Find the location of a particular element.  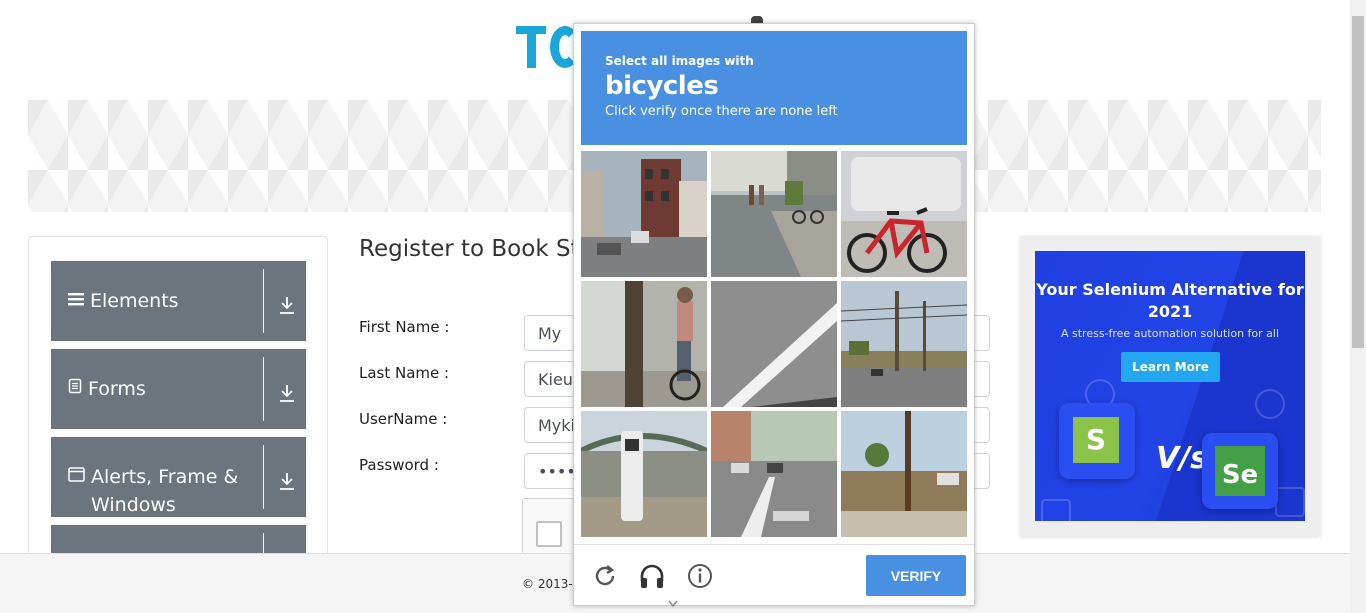

footer-copyright: © 2013-2 is located at coordinates (551, 584).